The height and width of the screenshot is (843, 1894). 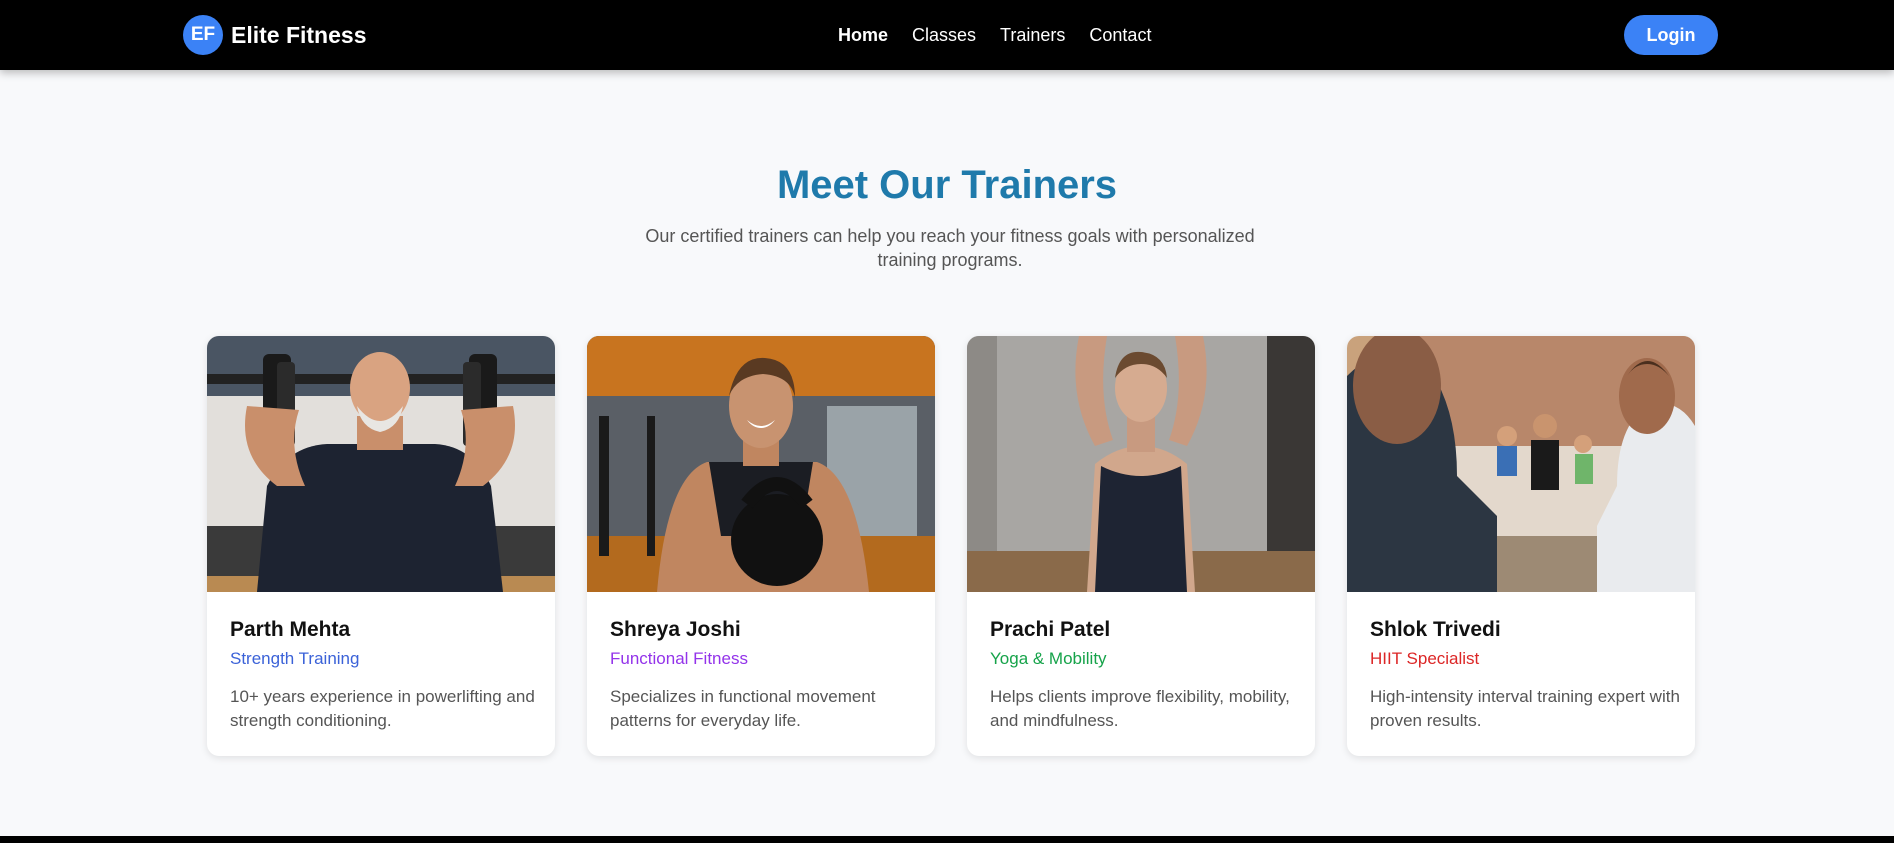 I want to click on trainer-name: Parth Mehta, so click(x=290, y=629).